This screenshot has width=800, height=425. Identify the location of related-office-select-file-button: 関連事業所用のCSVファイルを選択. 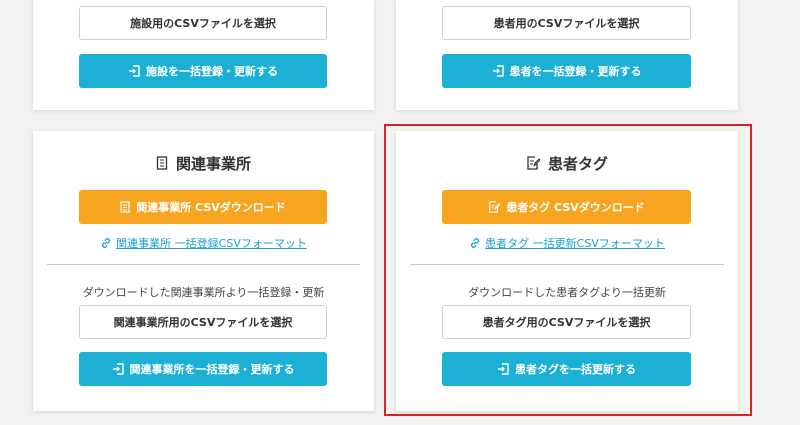
(203, 322).